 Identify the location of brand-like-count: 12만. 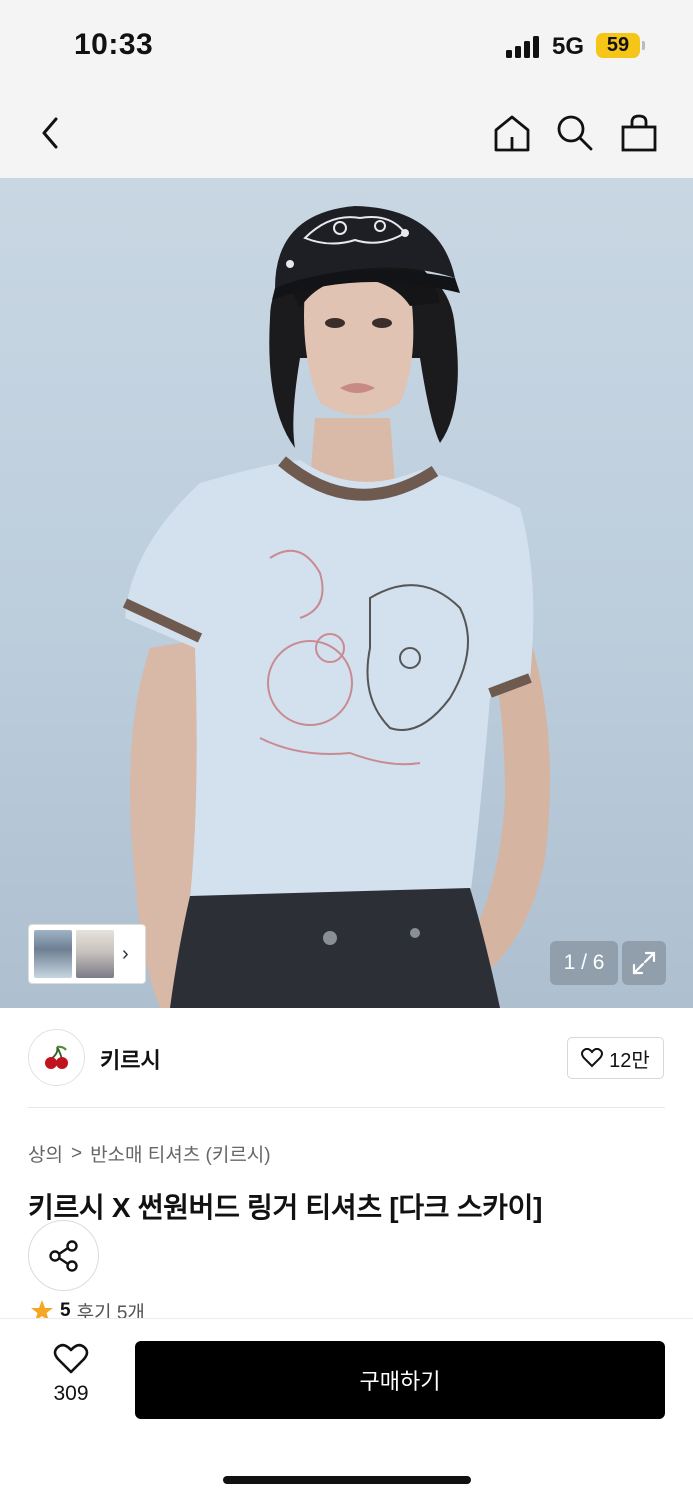
(629, 1060).